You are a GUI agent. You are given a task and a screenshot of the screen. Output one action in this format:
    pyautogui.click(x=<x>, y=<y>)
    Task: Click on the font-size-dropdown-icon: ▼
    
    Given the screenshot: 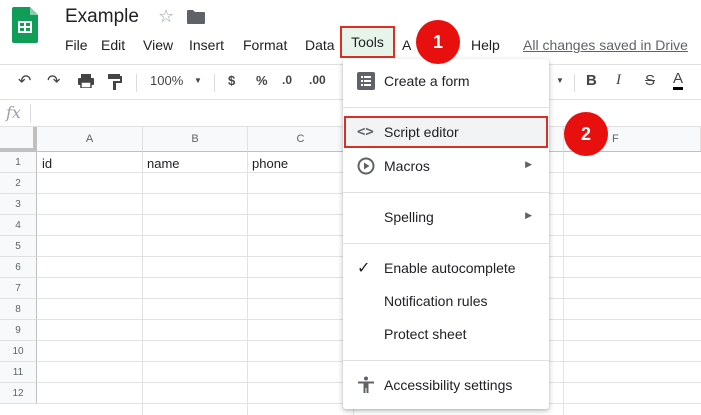 What is the action you would take?
    pyautogui.click(x=560, y=80)
    